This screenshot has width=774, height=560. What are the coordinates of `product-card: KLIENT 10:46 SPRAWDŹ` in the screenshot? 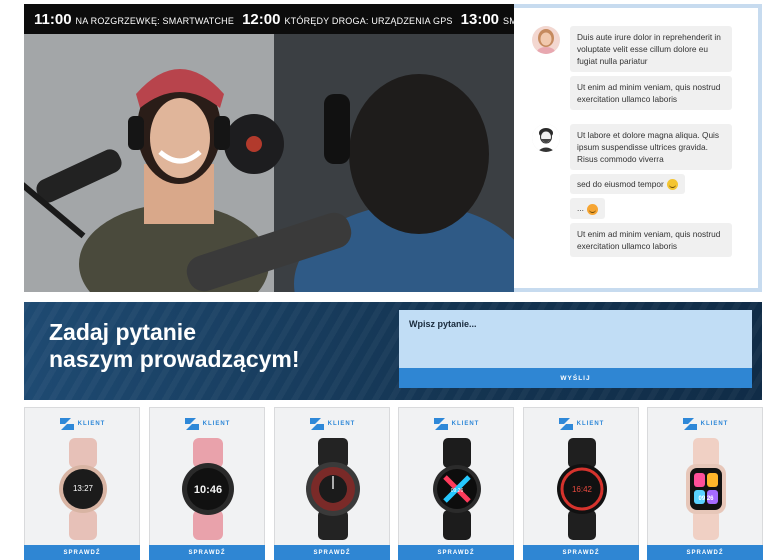 It's located at (207, 483).